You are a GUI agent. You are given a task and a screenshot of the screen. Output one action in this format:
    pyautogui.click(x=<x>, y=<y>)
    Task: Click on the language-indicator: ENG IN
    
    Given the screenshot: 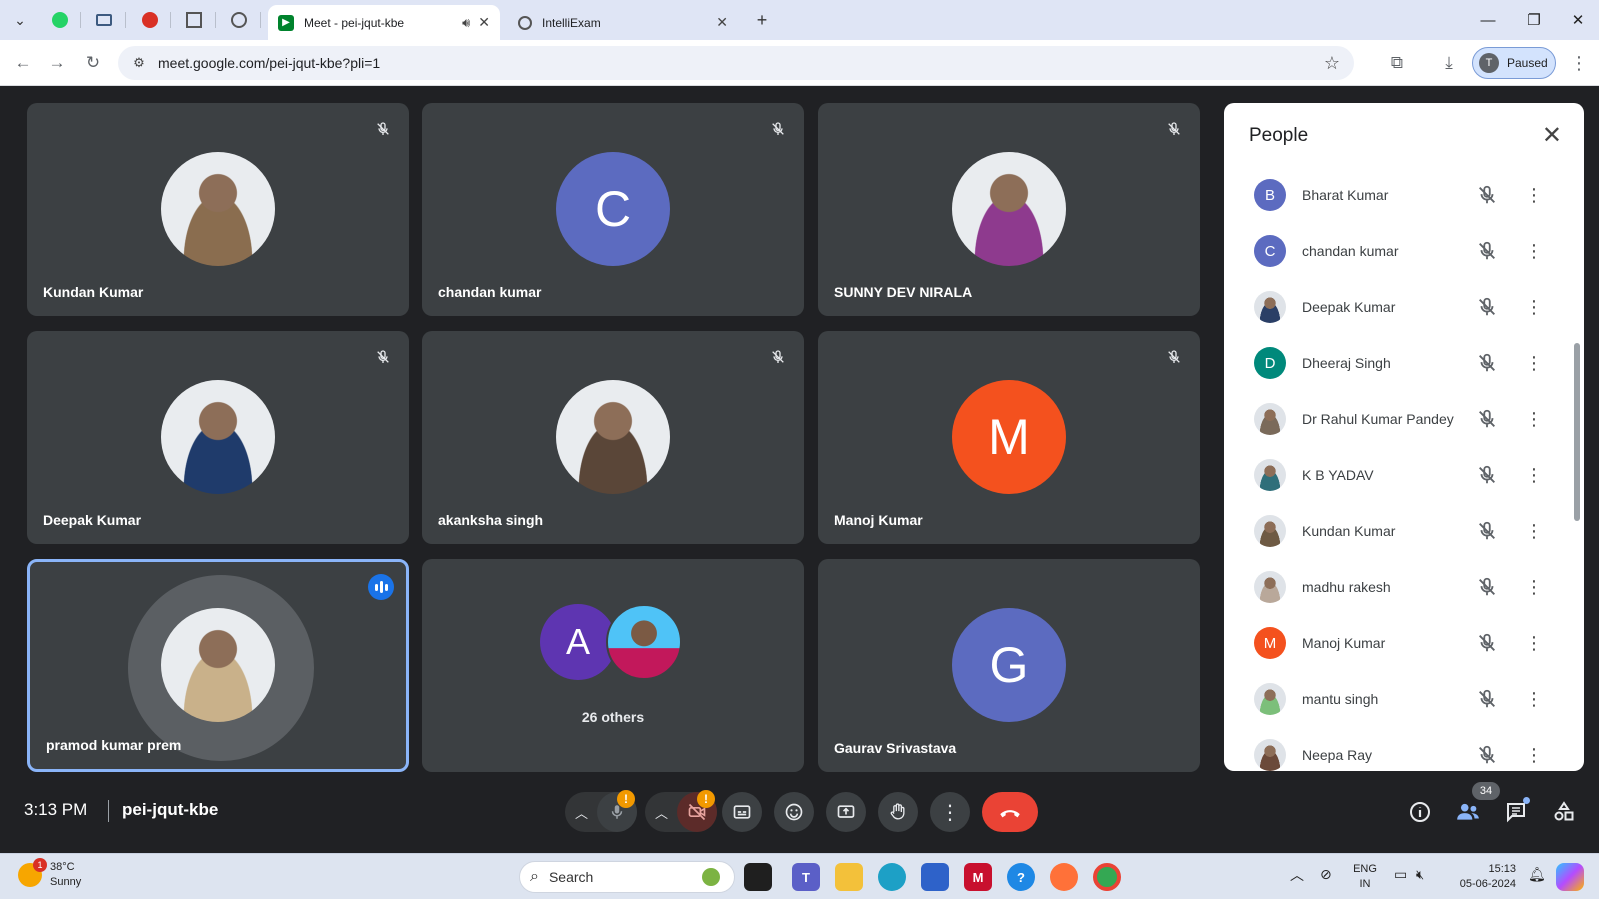 What is the action you would take?
    pyautogui.click(x=1365, y=877)
    